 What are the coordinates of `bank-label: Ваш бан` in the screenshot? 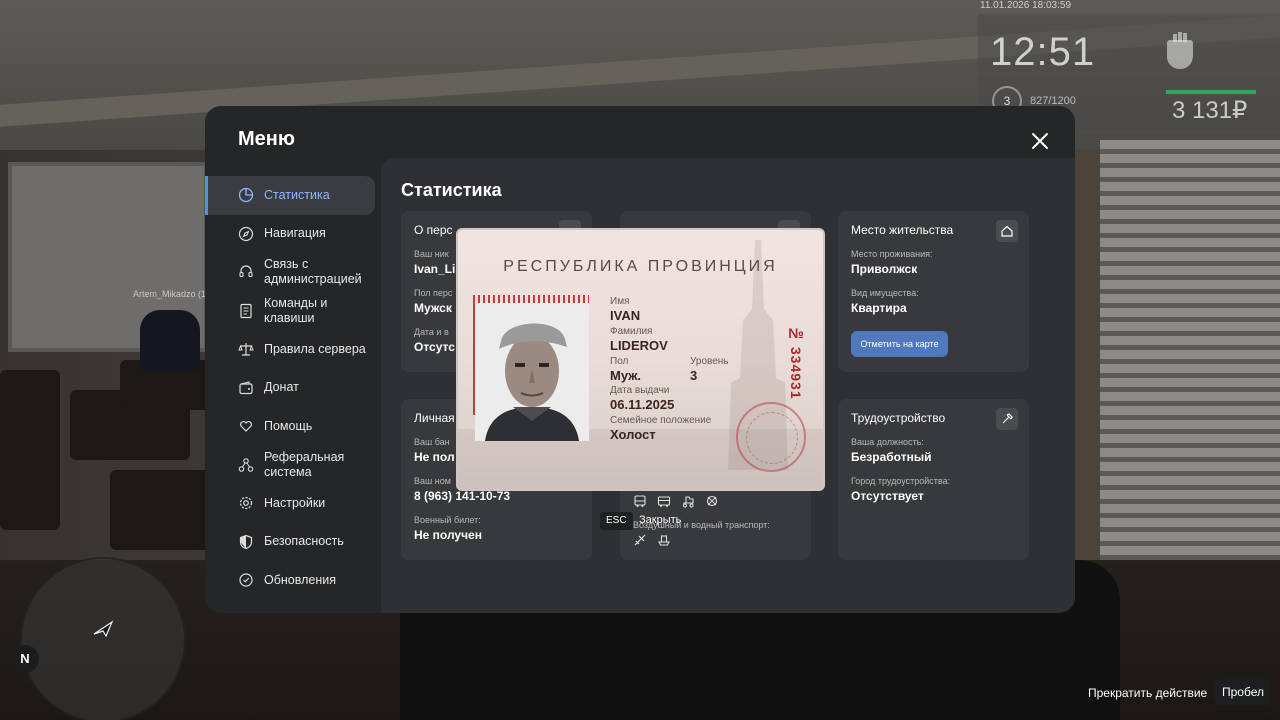 It's located at (432, 442).